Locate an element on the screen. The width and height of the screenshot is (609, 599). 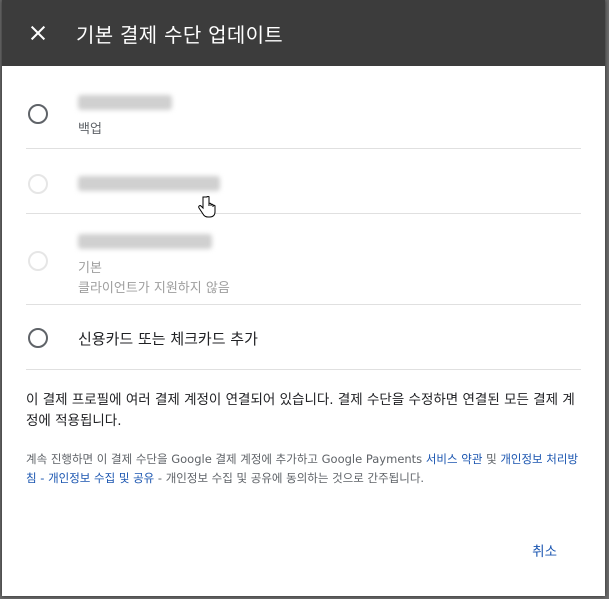
legal-and: 및 is located at coordinates (491, 459).